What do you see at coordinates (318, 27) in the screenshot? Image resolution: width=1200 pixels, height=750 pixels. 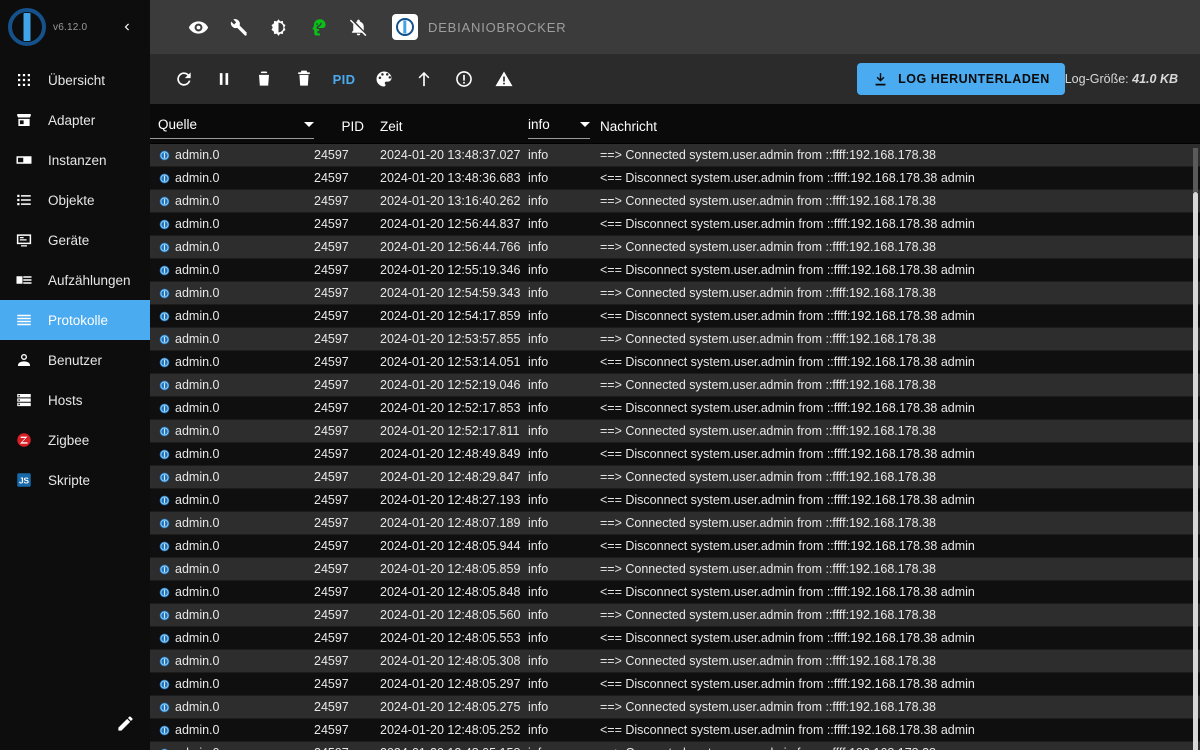 I see `expert-mode-button` at bounding box center [318, 27].